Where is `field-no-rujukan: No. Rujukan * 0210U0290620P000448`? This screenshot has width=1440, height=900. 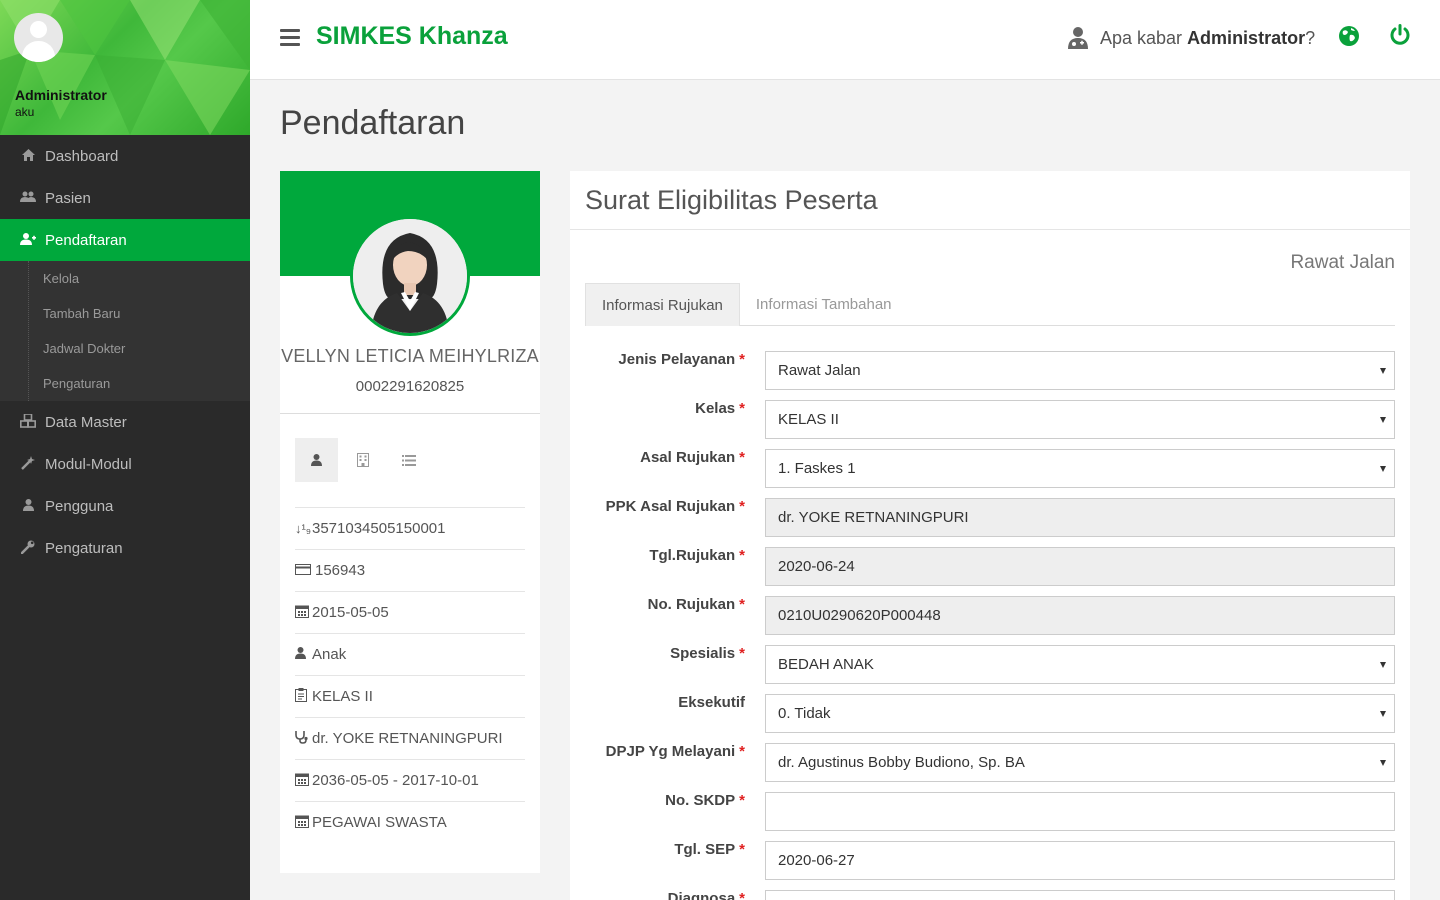
field-no-rujukan: No. Rujukan * 0210U0290620P000448 is located at coordinates (990, 615).